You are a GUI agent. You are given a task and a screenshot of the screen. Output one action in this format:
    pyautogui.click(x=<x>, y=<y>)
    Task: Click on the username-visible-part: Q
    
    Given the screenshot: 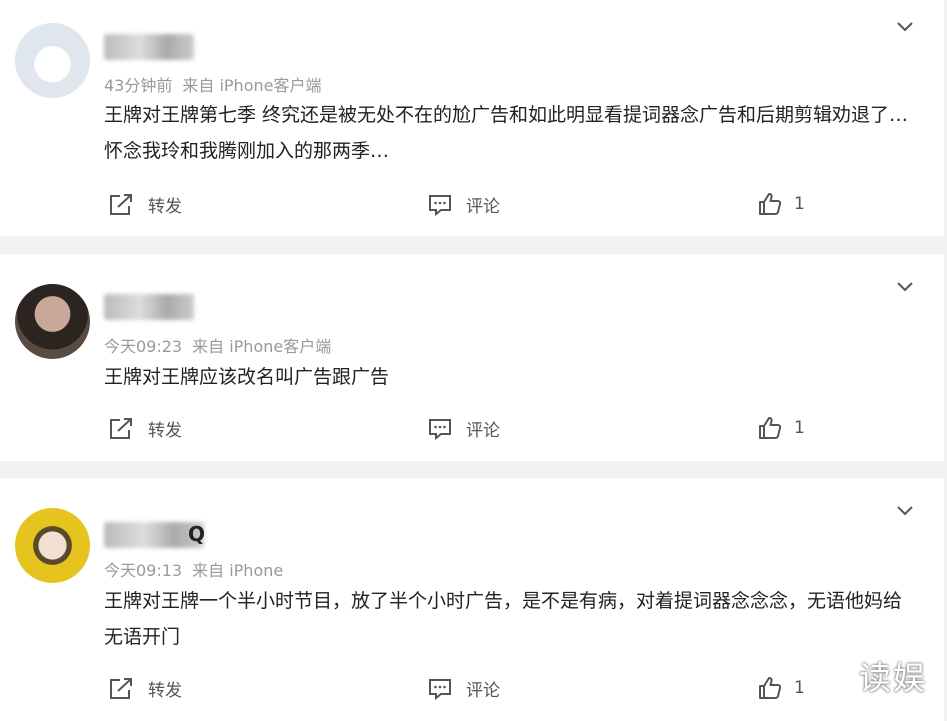 What is the action you would take?
    pyautogui.click(x=196, y=534)
    